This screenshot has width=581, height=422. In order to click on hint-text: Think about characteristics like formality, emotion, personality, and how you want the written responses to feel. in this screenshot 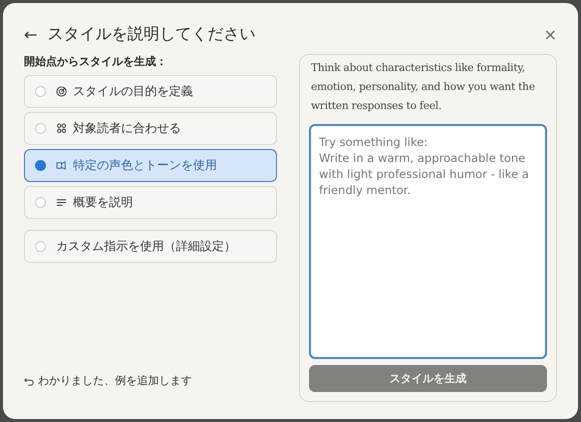, I will do `click(423, 87)`.